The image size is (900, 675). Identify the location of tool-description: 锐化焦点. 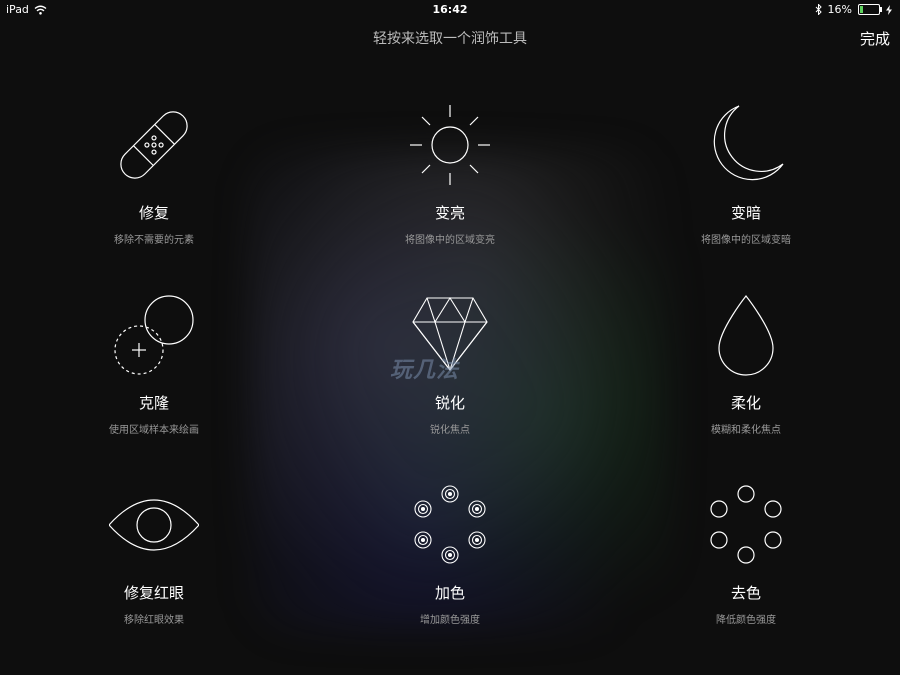
(450, 430).